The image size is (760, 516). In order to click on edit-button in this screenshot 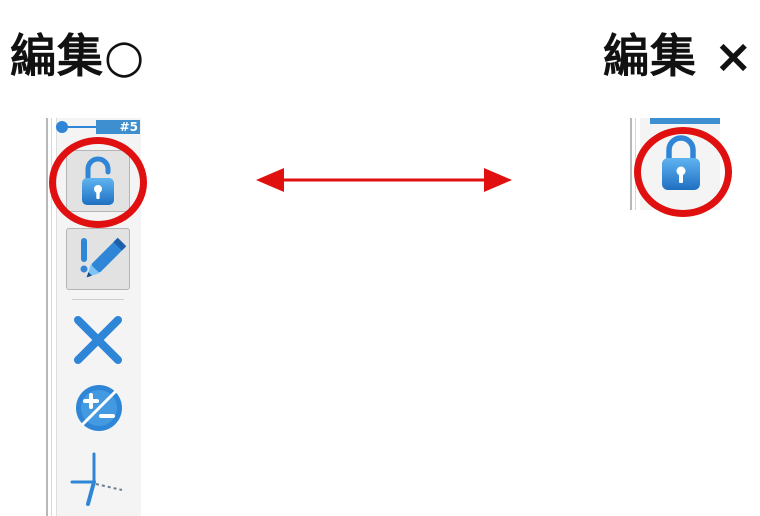, I will do `click(98, 259)`.